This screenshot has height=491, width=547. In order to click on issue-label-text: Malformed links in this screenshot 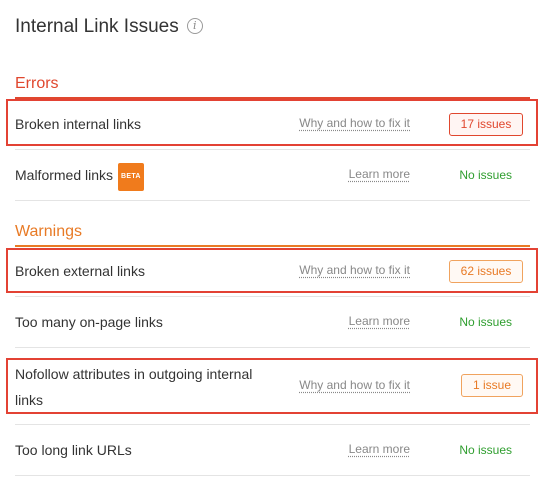, I will do `click(64, 175)`.